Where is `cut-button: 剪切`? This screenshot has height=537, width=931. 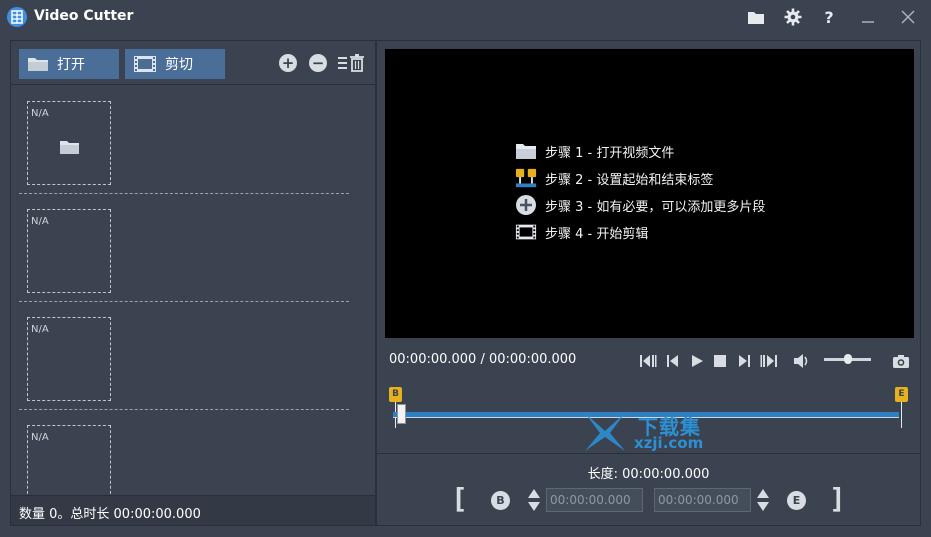 cut-button: 剪切 is located at coordinates (175, 64).